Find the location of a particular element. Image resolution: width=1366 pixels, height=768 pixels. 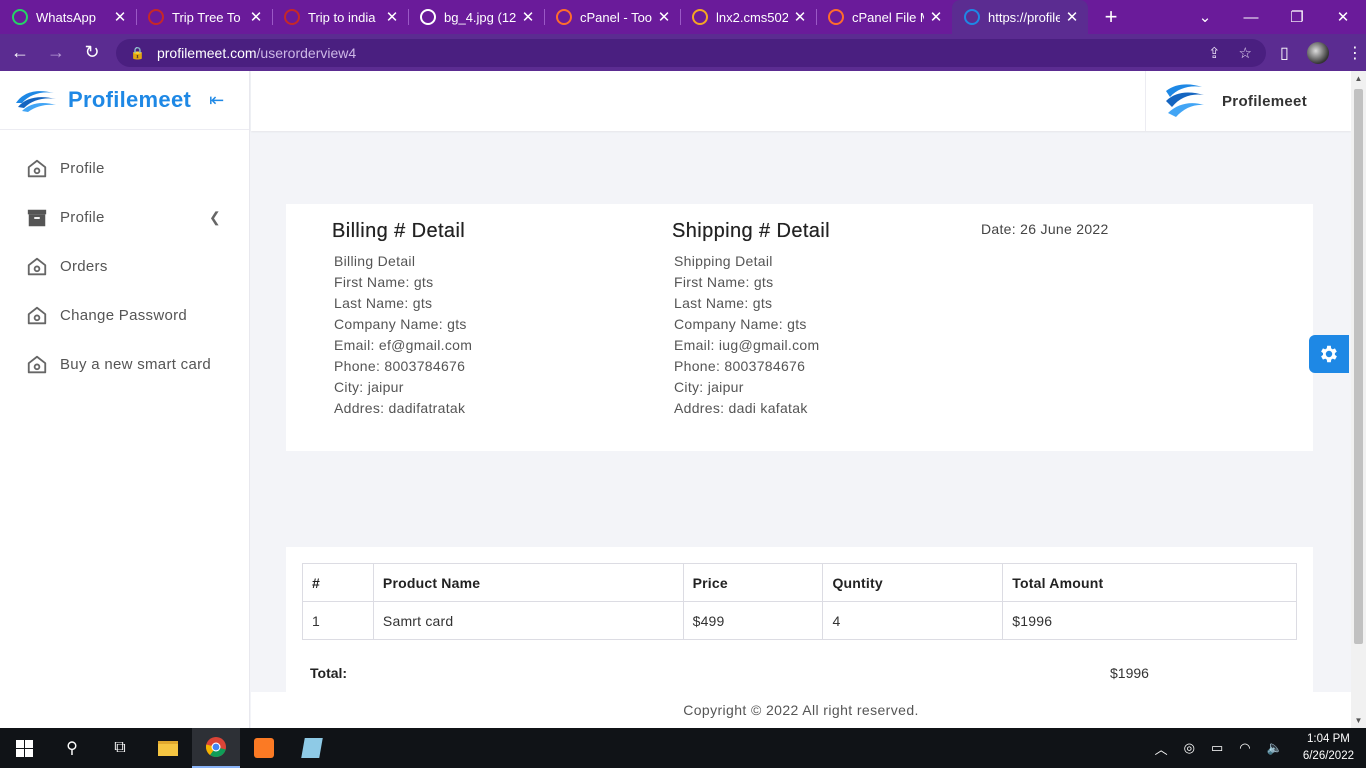

cpanel-icon is located at coordinates (836, 17).